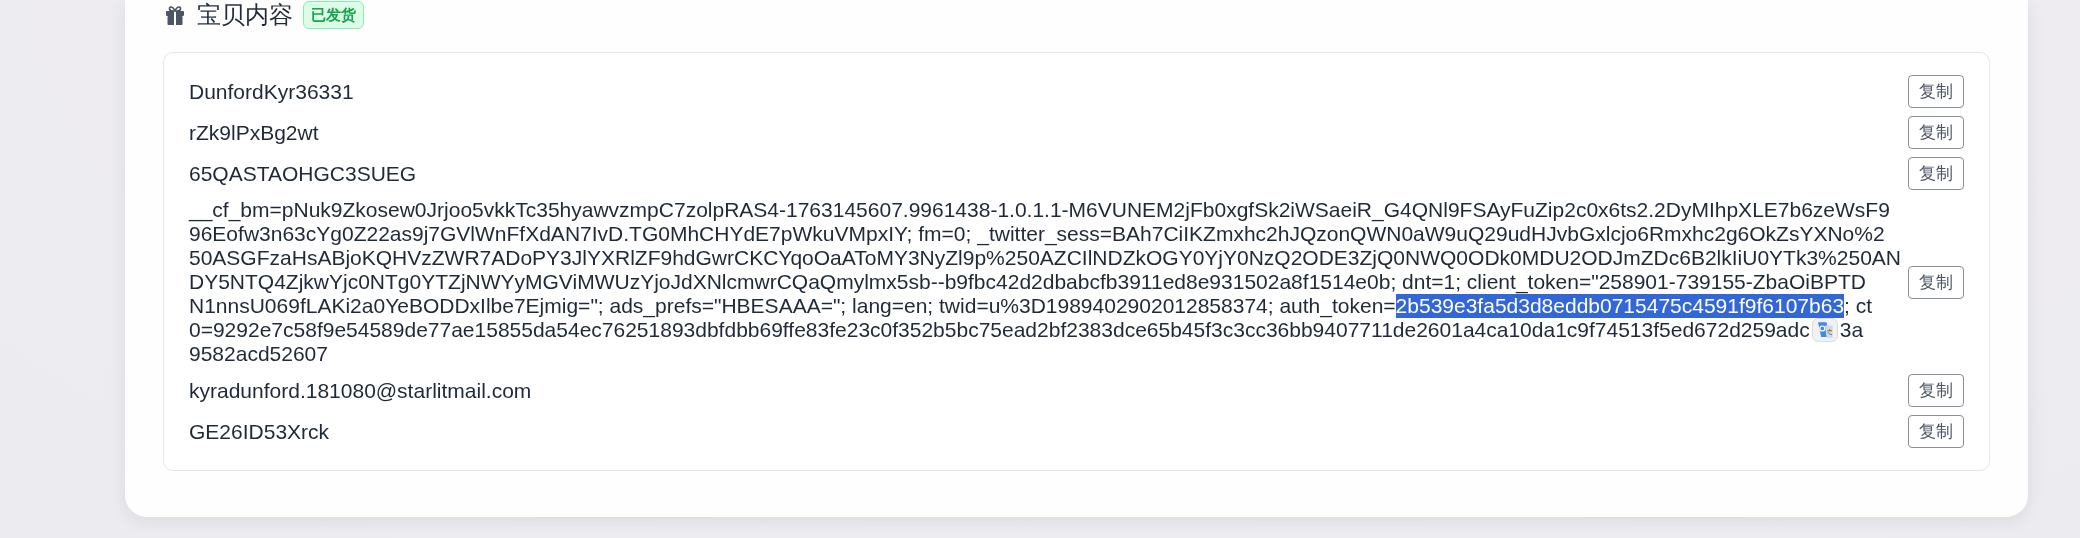 The height and width of the screenshot is (538, 2080). I want to click on item-text: rZk9lPxBg2wt, so click(254, 132).